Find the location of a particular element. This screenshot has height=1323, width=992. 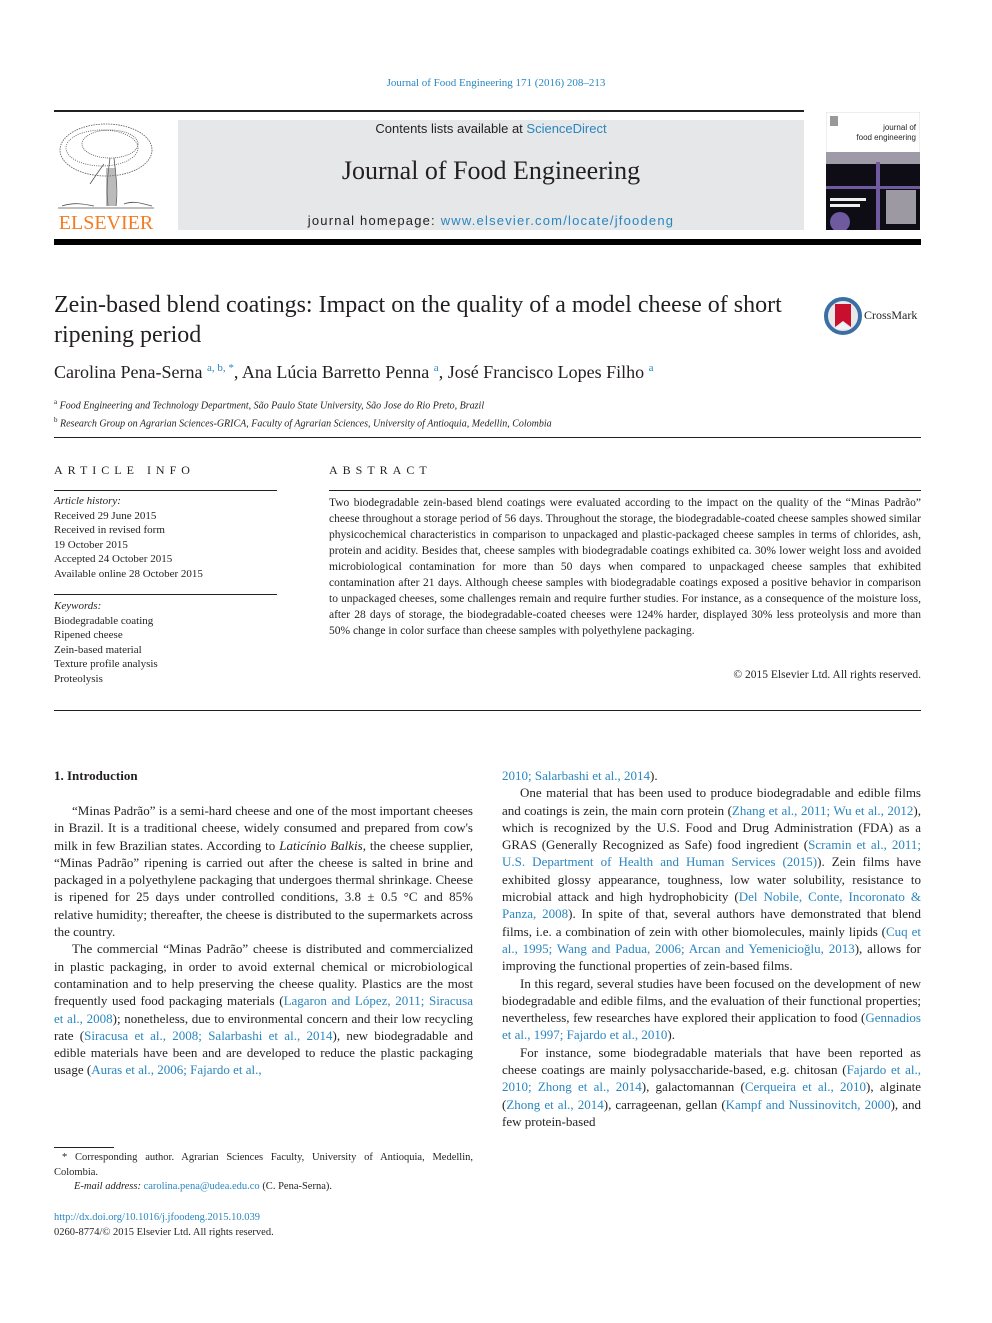

sciencedirect-link: ScienceDirect is located at coordinates (566, 128).